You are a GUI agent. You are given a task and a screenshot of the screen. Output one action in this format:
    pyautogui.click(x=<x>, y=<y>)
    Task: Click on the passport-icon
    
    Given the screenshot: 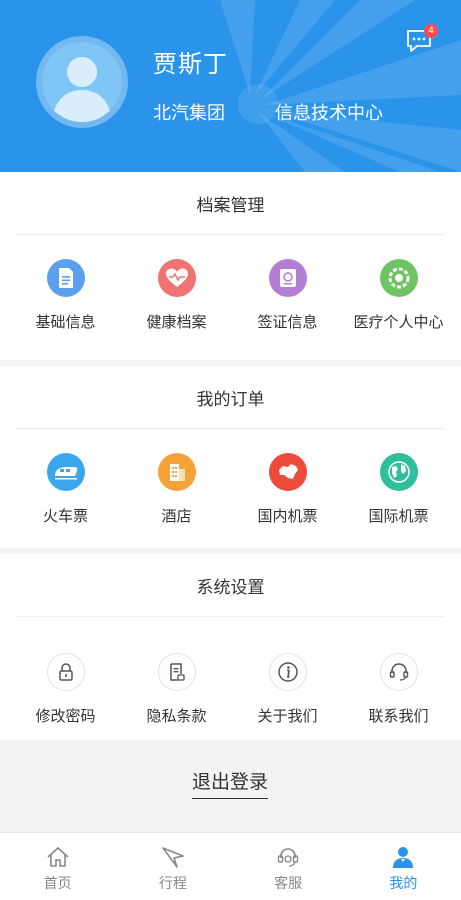 What is the action you would take?
    pyautogui.click(x=287, y=278)
    